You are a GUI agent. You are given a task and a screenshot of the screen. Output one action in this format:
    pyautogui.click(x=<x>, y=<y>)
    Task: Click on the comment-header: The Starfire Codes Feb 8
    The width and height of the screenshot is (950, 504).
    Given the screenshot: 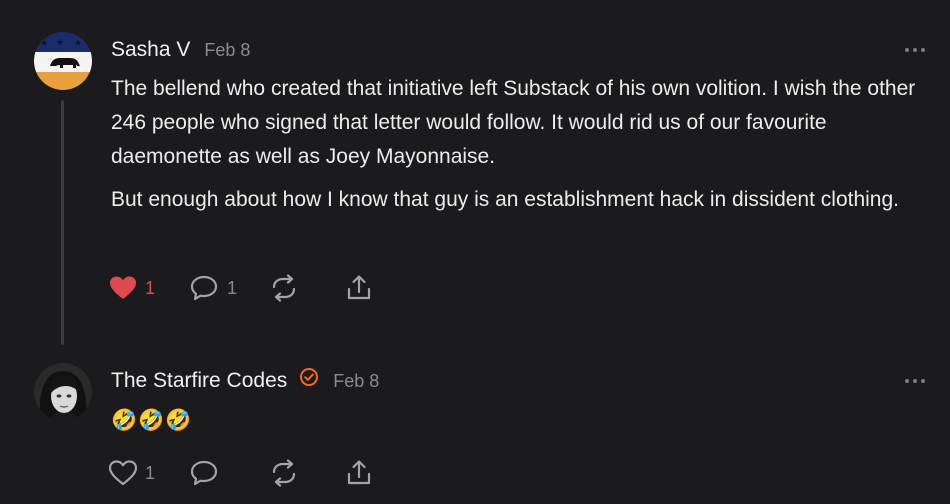 What is the action you would take?
    pyautogui.click(x=245, y=380)
    